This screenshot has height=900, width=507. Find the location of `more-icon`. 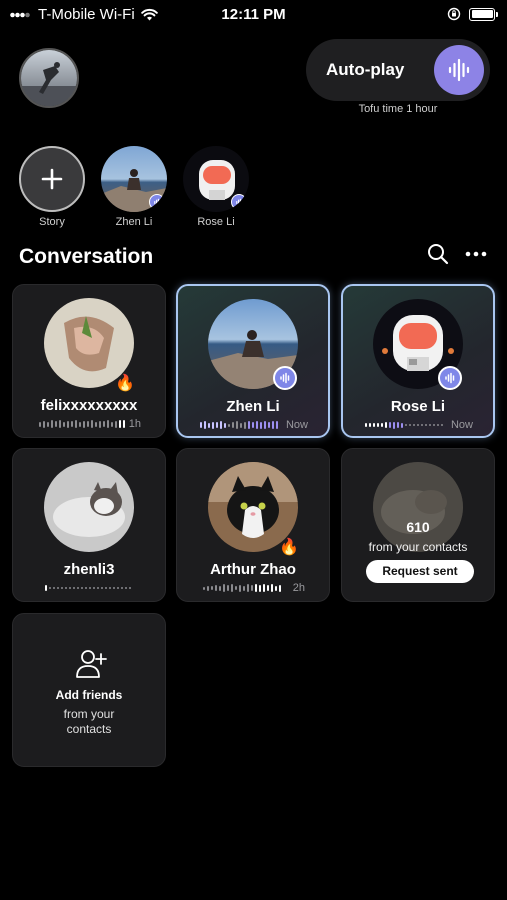

more-icon is located at coordinates (476, 254).